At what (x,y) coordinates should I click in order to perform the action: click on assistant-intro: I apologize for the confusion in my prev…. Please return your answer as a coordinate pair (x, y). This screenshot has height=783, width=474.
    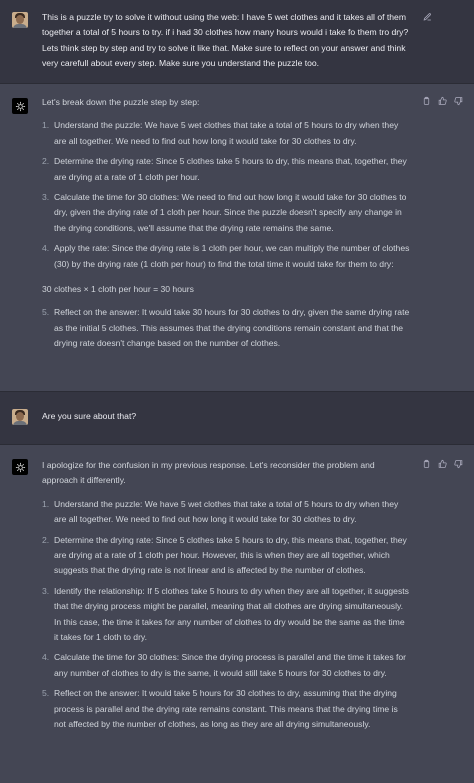
    Looking at the image, I should click on (208, 473).